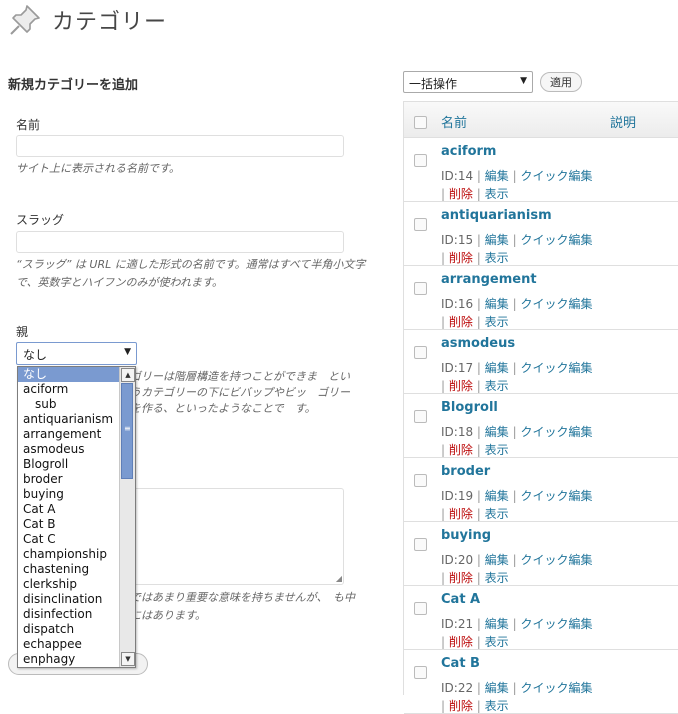  Describe the element at coordinates (339, 578) in the screenshot. I see `resize-handle-icon: ◢` at that location.